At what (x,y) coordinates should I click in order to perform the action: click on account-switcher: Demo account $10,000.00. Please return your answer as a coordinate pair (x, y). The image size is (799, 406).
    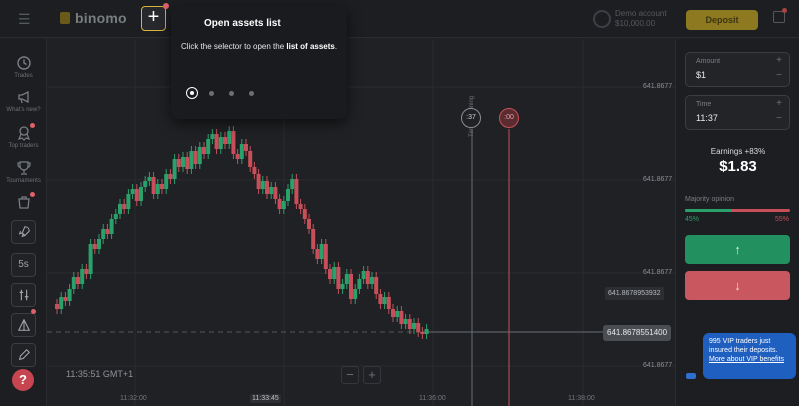
    Looking at the image, I should click on (633, 19).